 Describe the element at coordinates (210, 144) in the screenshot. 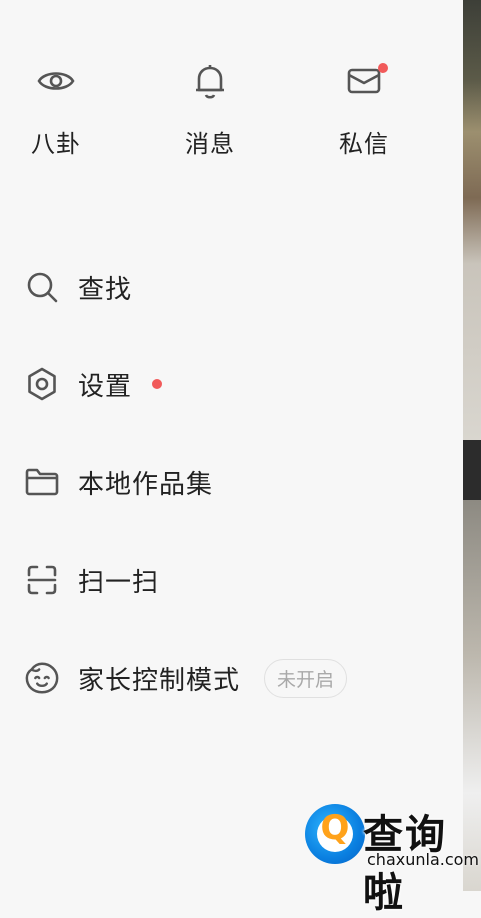

I see `top-action-label: 消息` at that location.